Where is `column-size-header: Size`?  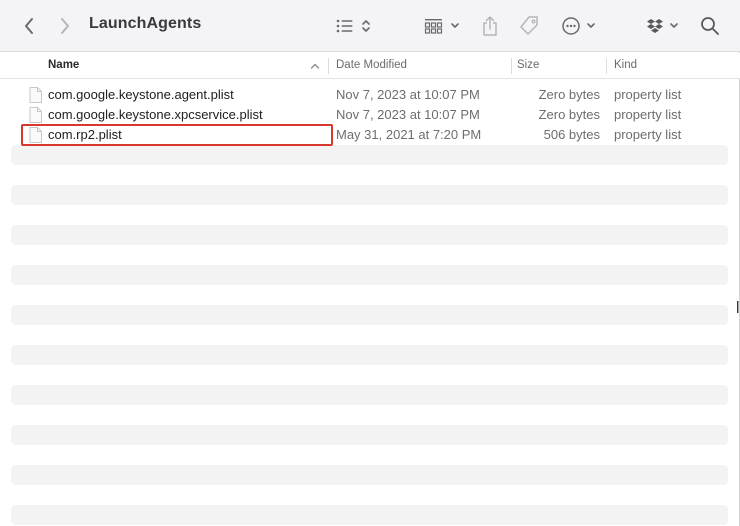
column-size-header: Size is located at coordinates (528, 66).